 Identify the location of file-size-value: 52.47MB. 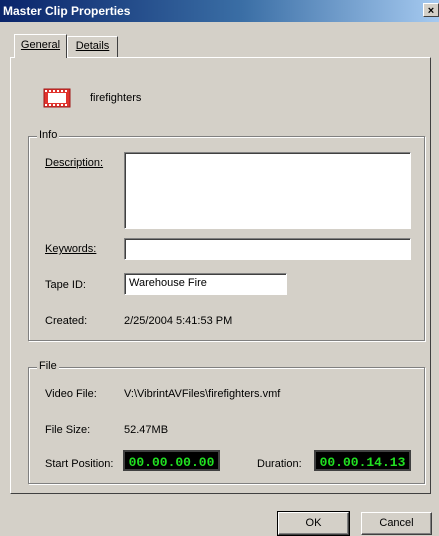
(146, 430).